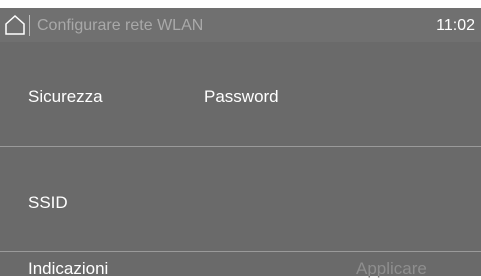 This screenshot has height=280, width=481. Describe the element at coordinates (48, 202) in the screenshot. I see `ssid-label: SSID` at that location.